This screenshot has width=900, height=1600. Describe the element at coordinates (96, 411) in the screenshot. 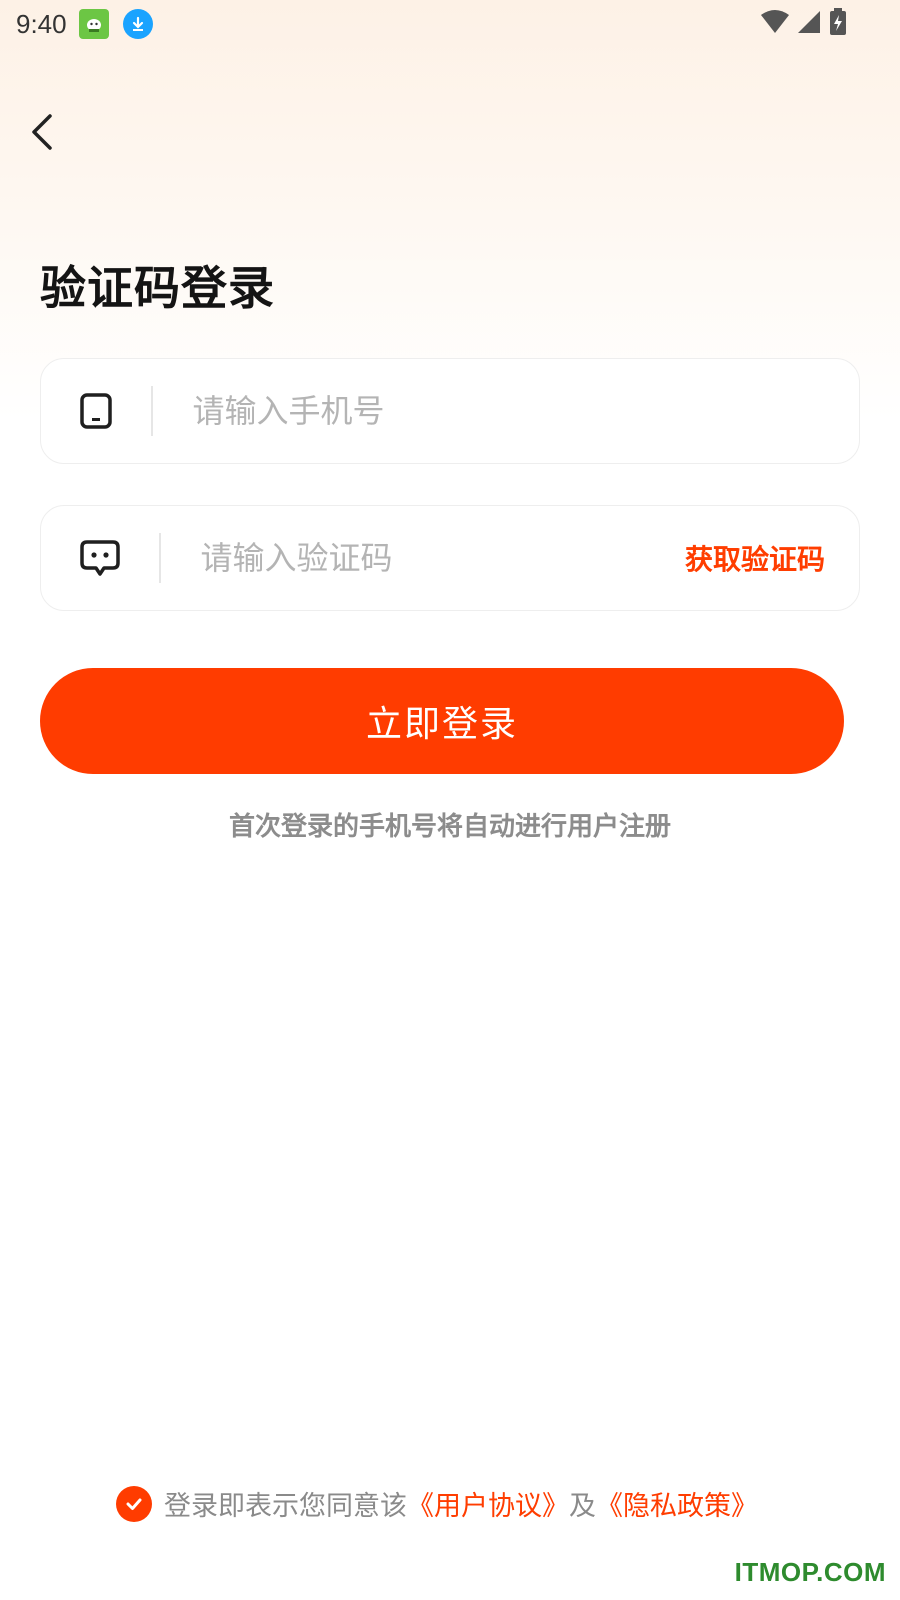

I see `phone-icon` at that location.